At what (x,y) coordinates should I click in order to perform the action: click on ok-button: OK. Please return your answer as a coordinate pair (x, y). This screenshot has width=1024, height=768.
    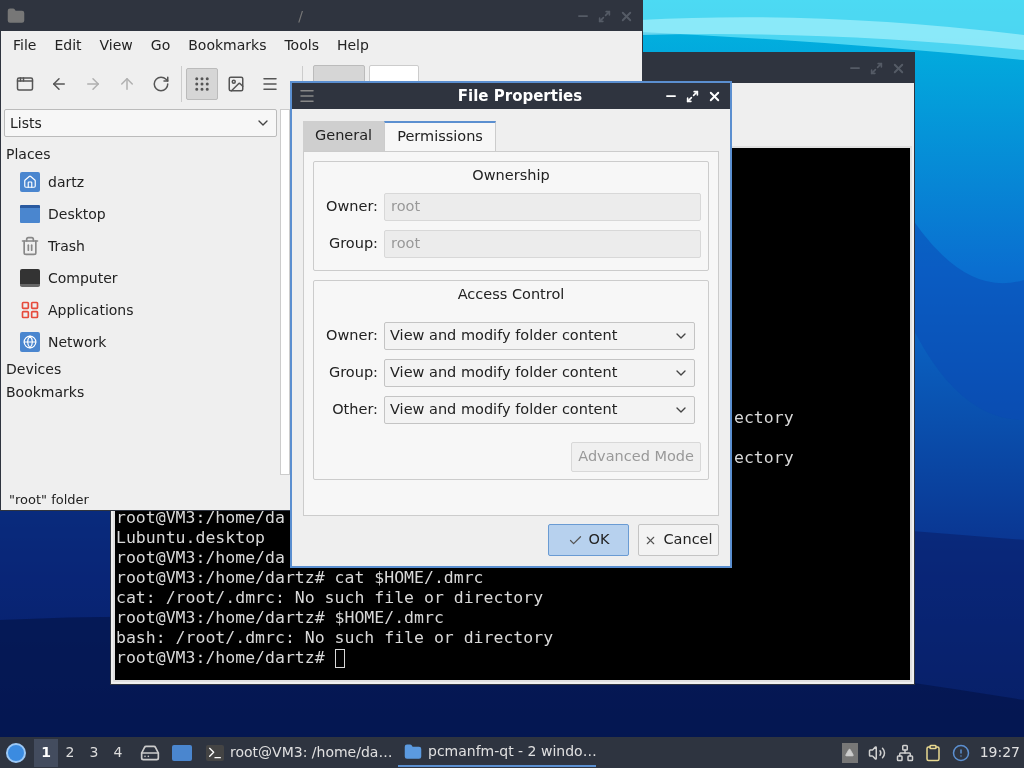
    Looking at the image, I should click on (588, 540).